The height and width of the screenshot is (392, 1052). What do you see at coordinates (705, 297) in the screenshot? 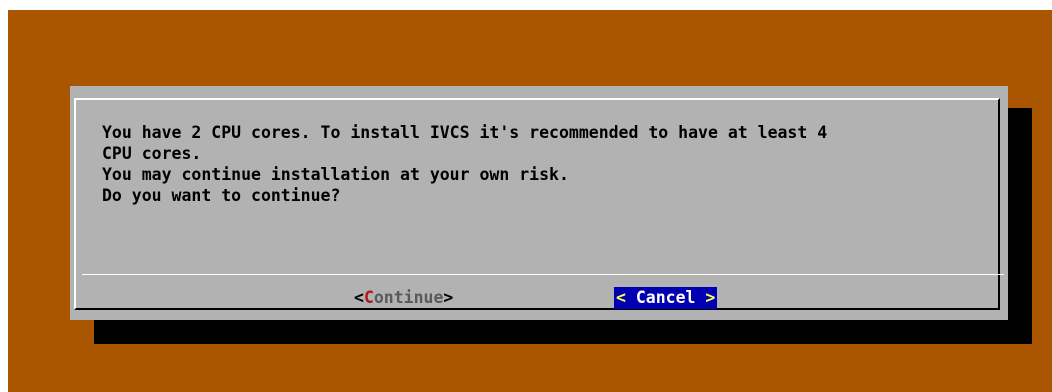
I see `cancel-close-bracket: >` at bounding box center [705, 297].